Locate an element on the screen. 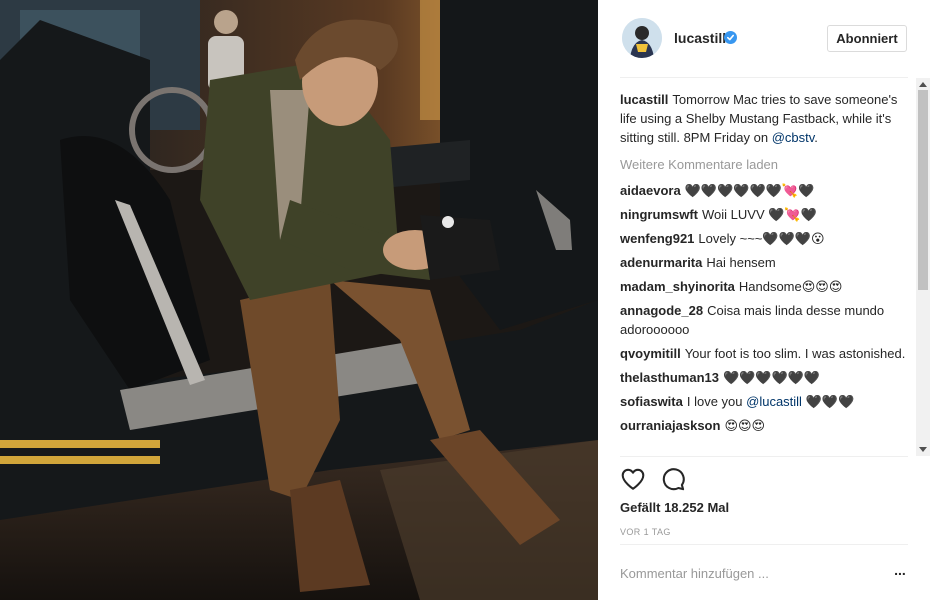  scrollbar-thumb is located at coordinates (923, 190).